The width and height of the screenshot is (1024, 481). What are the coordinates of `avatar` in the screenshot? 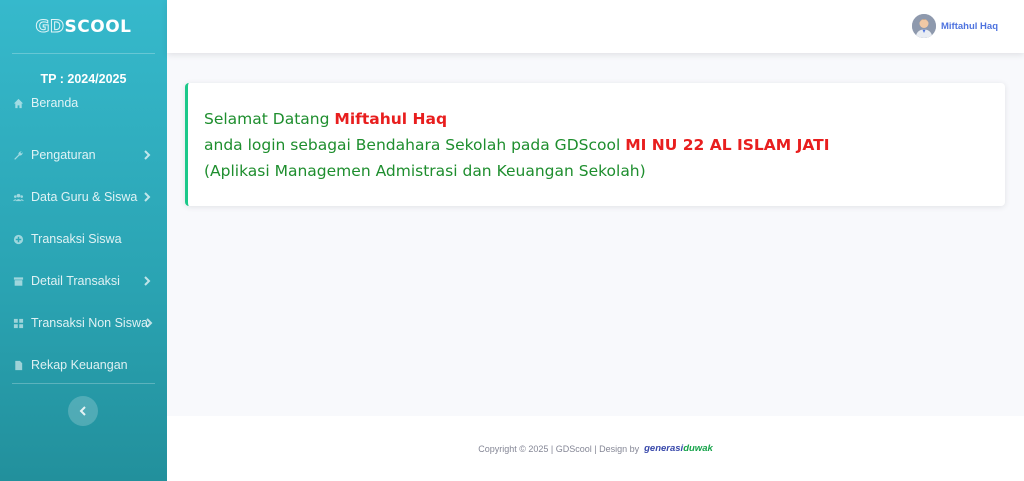 It's located at (924, 26).